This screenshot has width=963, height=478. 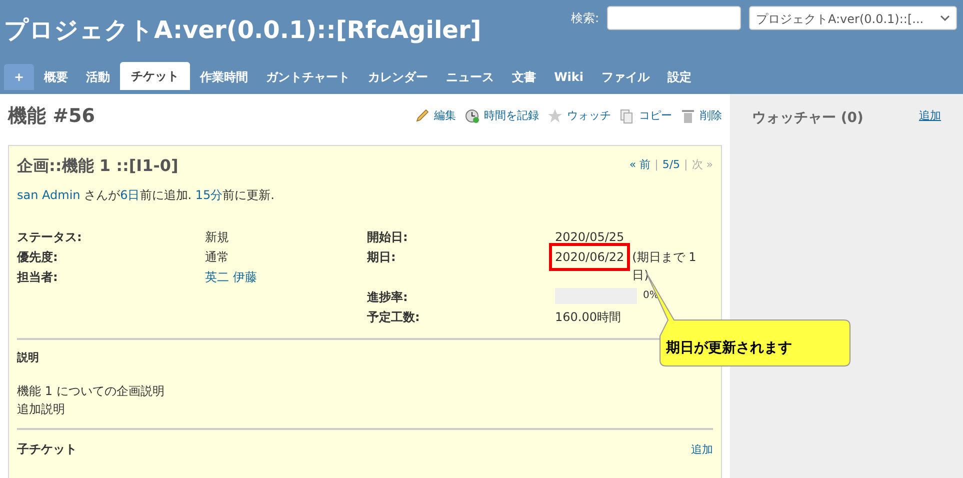 I want to click on field-label: 進捗率:, so click(x=388, y=297).